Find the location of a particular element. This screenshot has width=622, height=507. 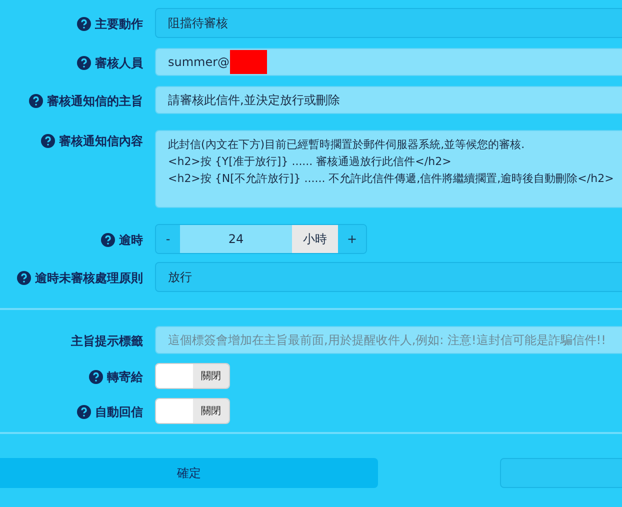

text-line: <h2>按 {N[不允許放行]} ...... 不允許此信件傳遞,信件將繼續擱置,逾時後自動刪除</h2> is located at coordinates (391, 179).